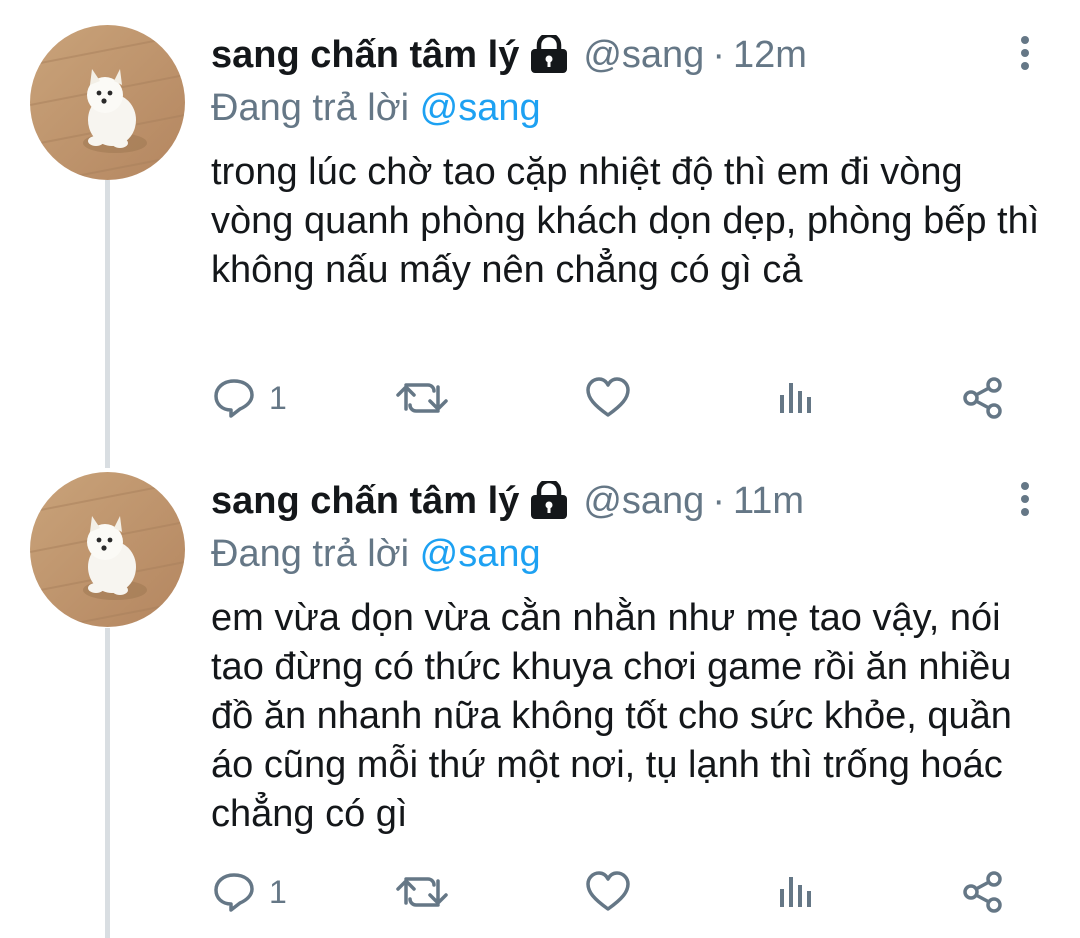  I want to click on timestamp: 11m, so click(768, 501).